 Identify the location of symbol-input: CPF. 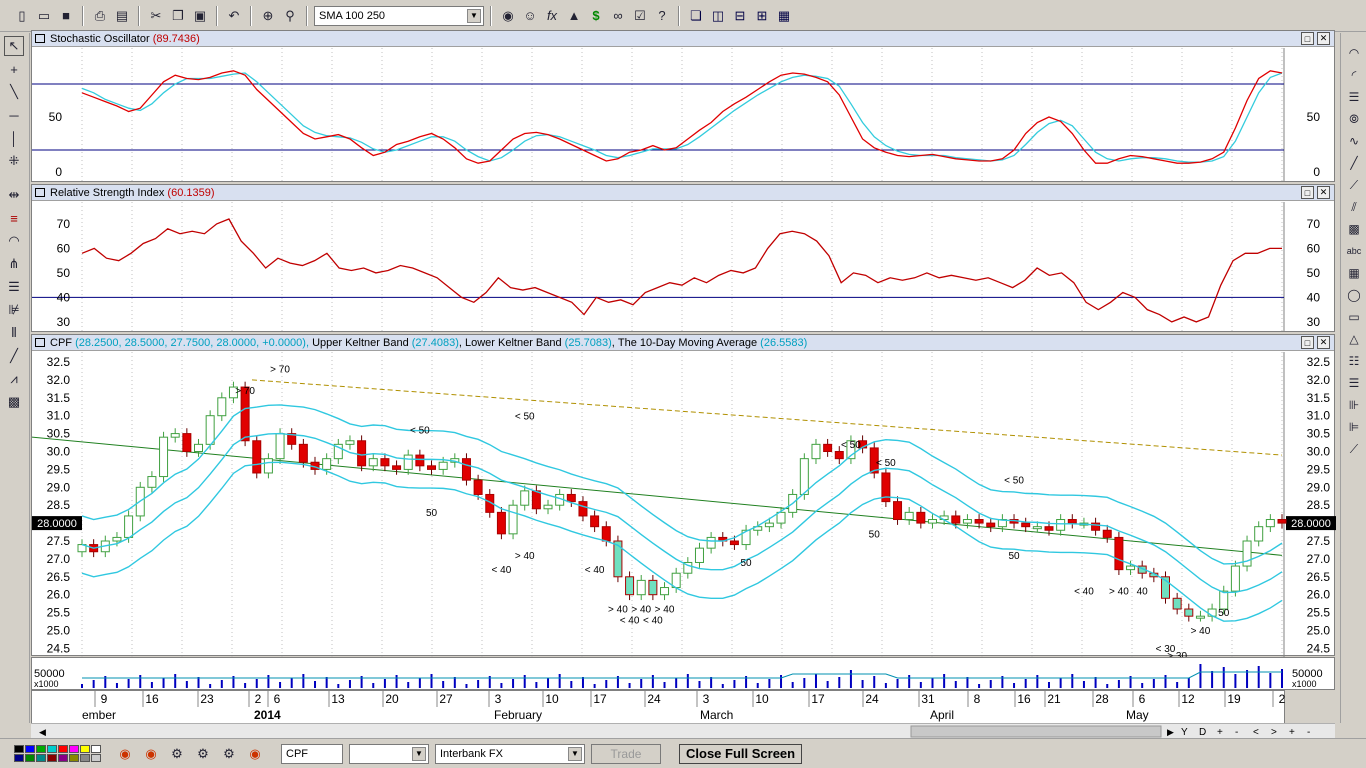
(312, 753).